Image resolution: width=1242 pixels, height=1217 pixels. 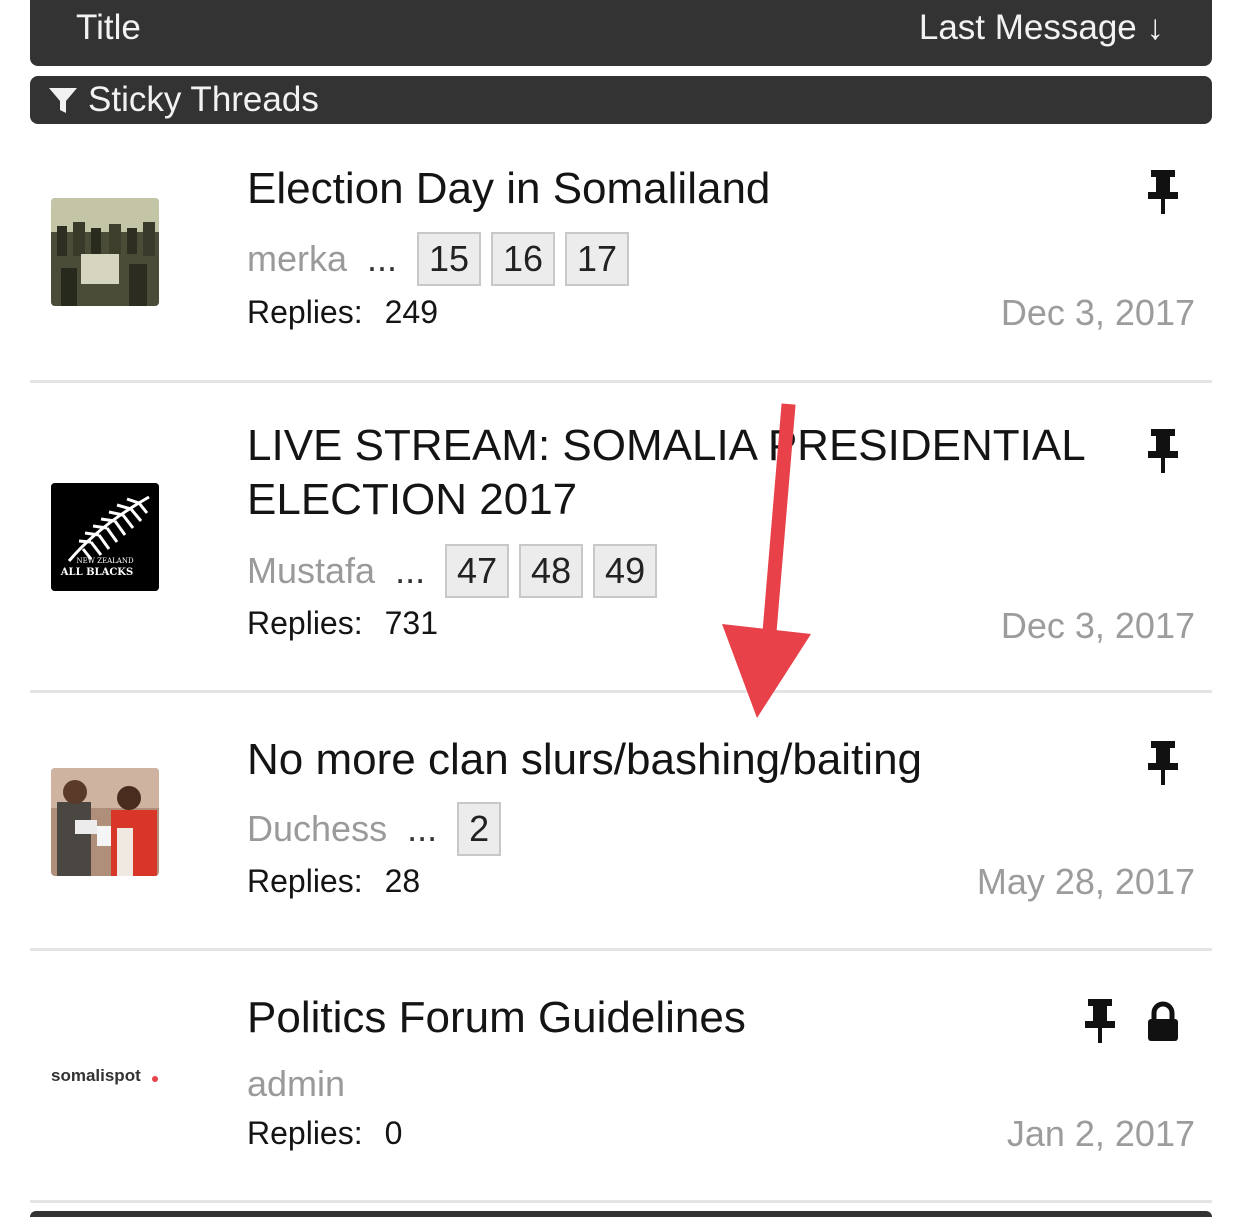 What do you see at coordinates (1163, 1021) in the screenshot?
I see `lock-icon` at bounding box center [1163, 1021].